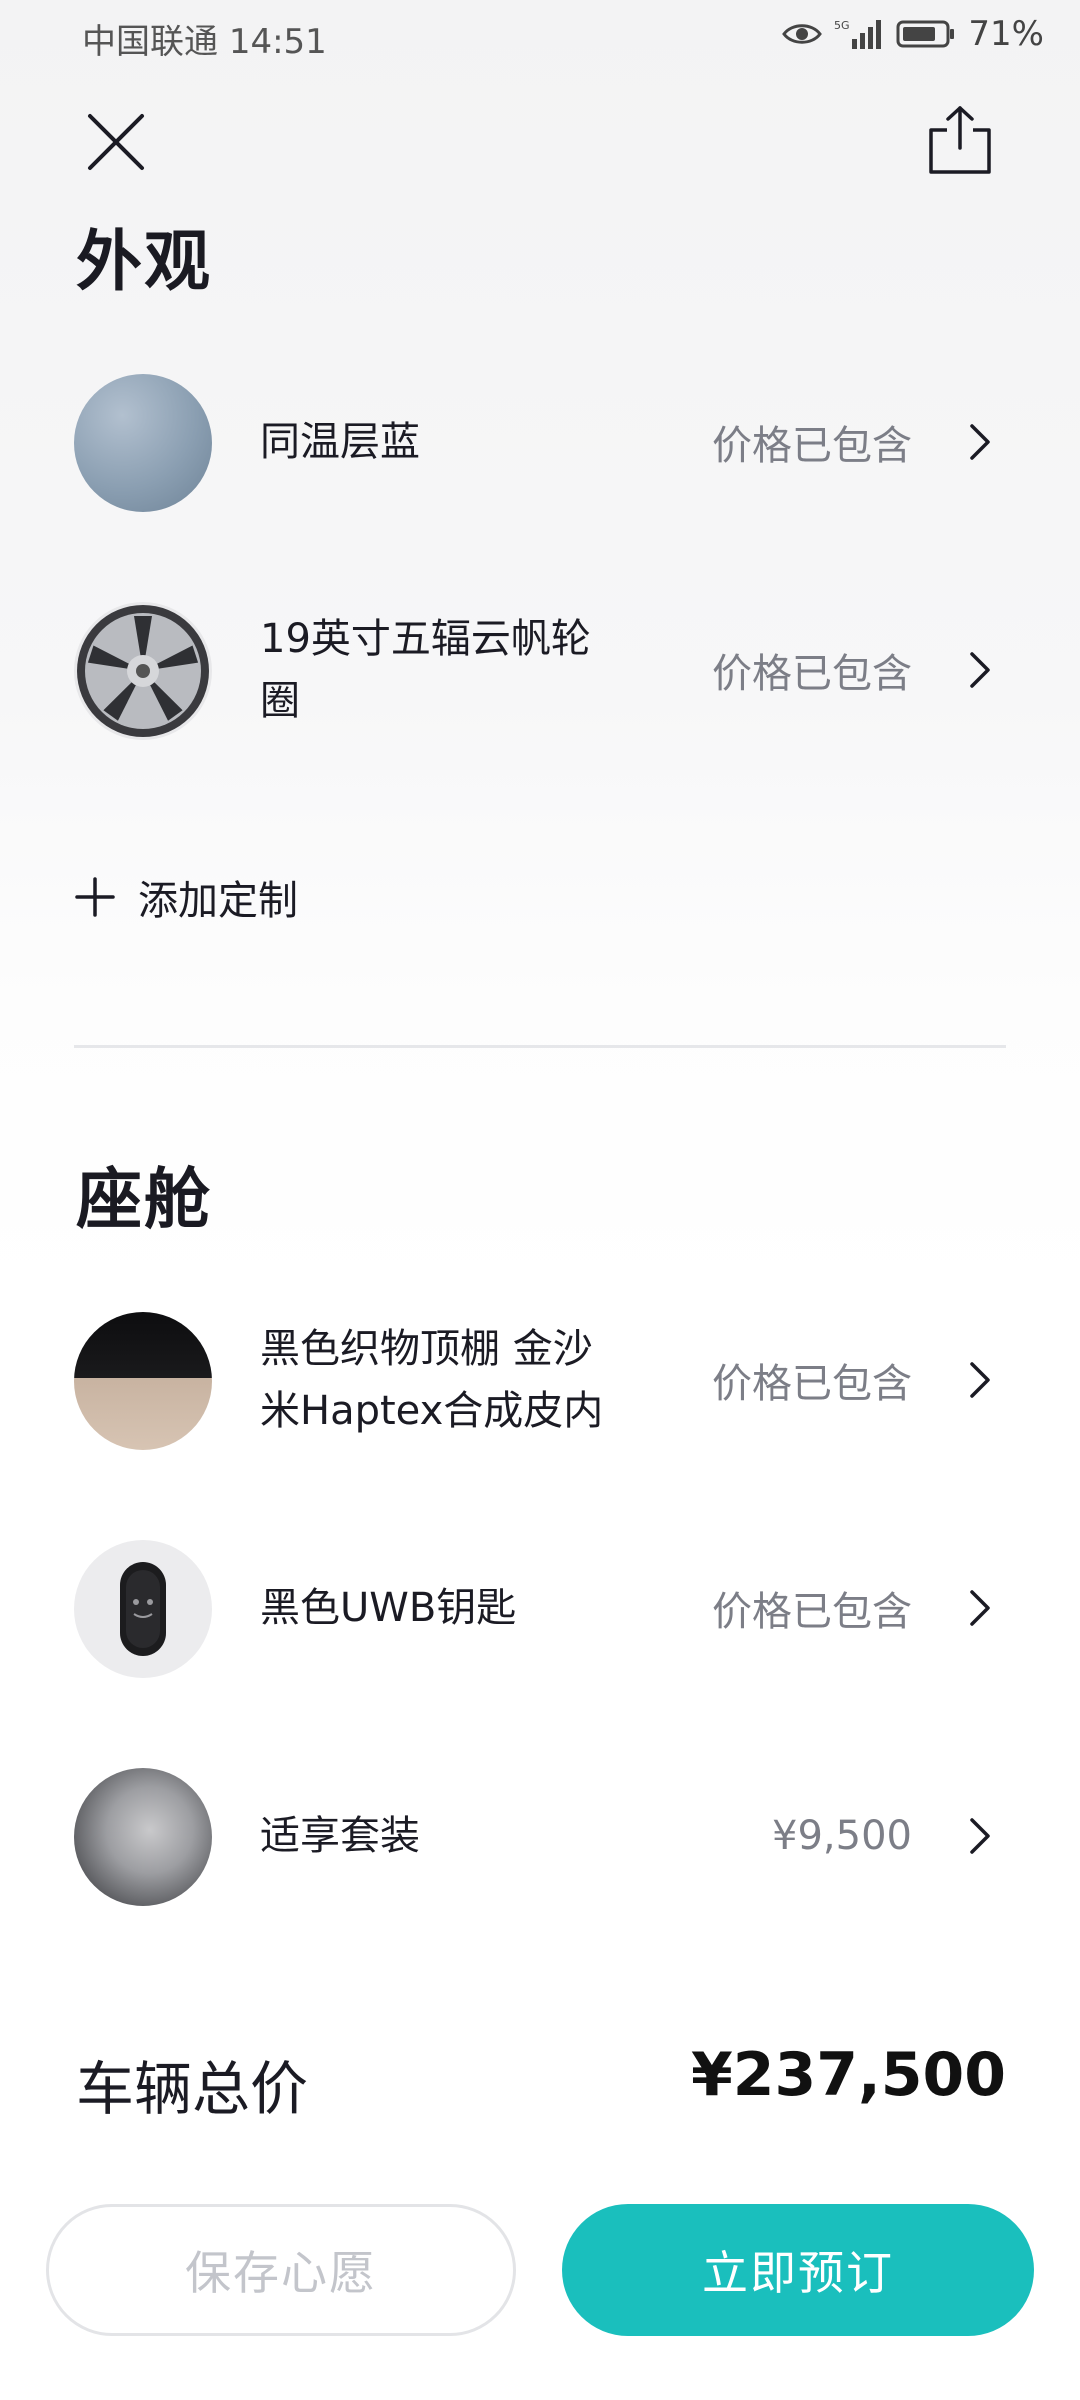  I want to click on section-divider, so click(540, 1046).